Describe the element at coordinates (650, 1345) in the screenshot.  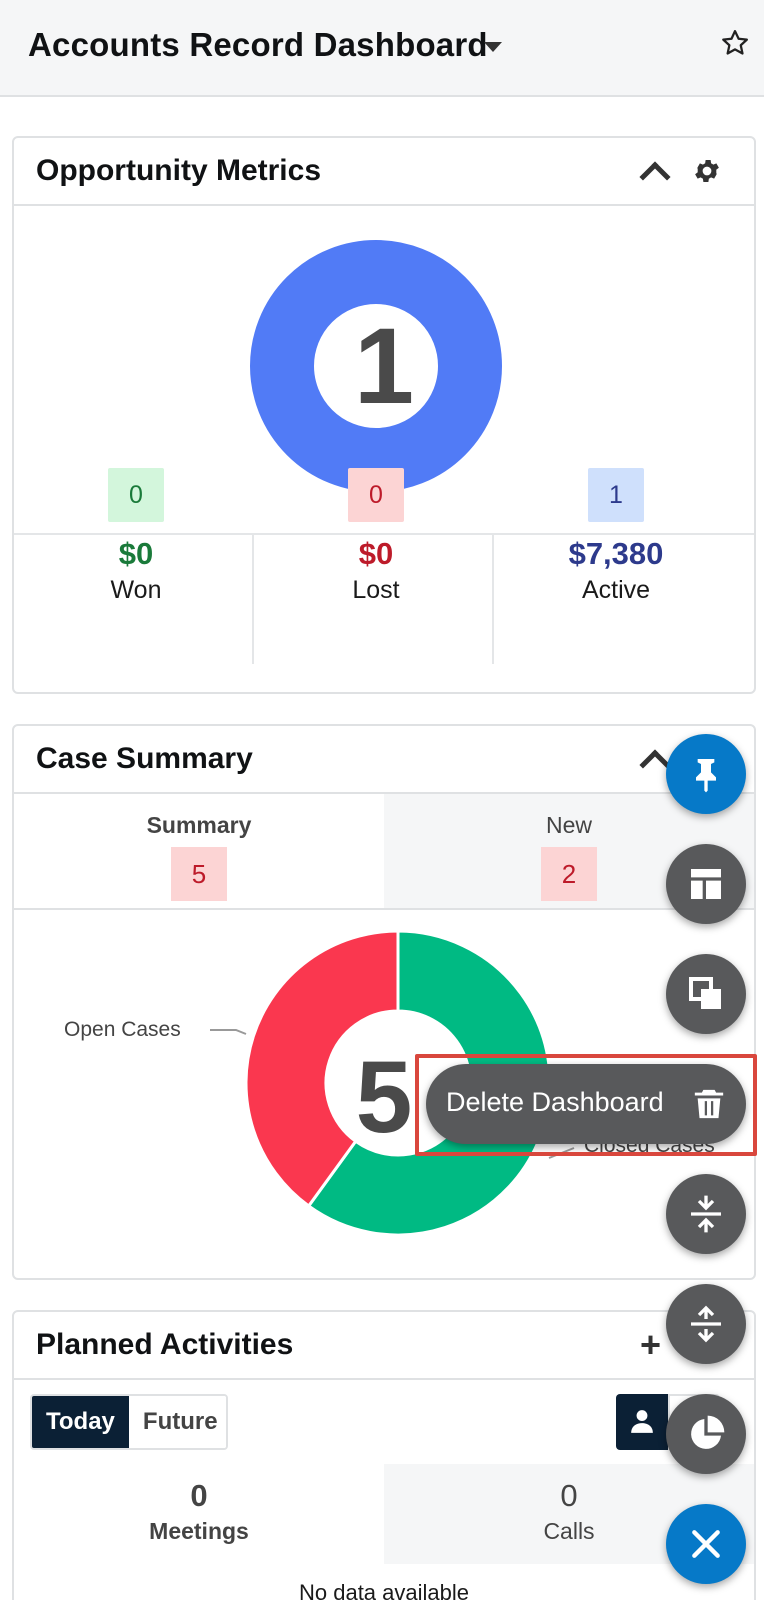
I see `add-activity-button: +` at that location.